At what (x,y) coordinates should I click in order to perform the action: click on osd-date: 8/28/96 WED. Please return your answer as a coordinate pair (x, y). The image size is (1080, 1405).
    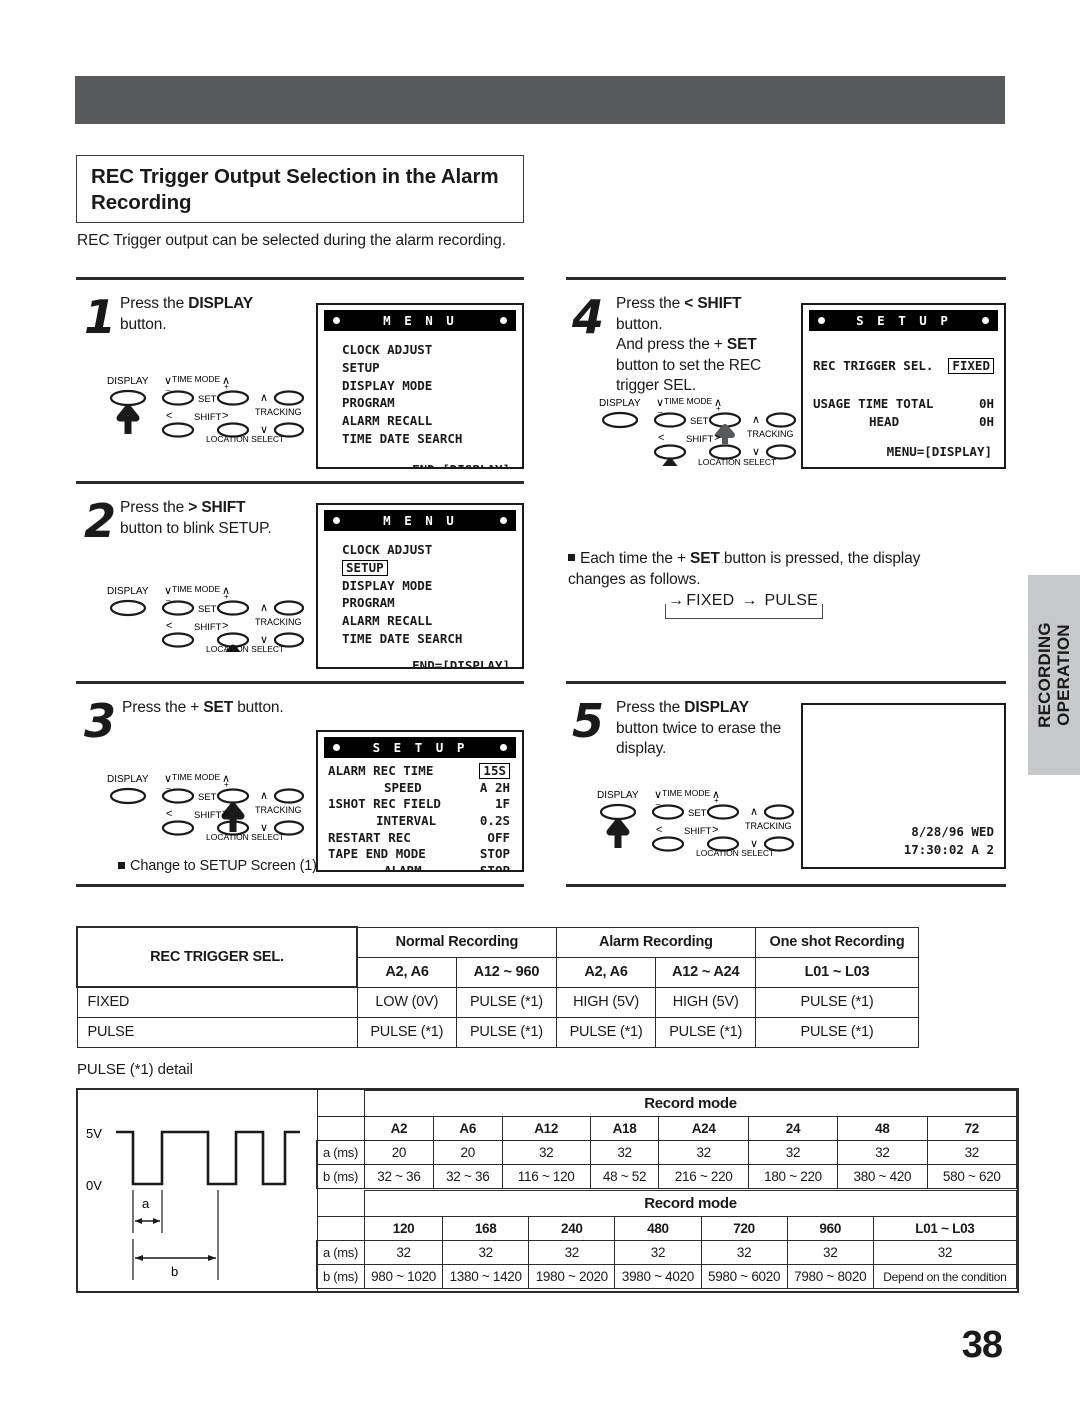
    Looking at the image, I should click on (952, 831).